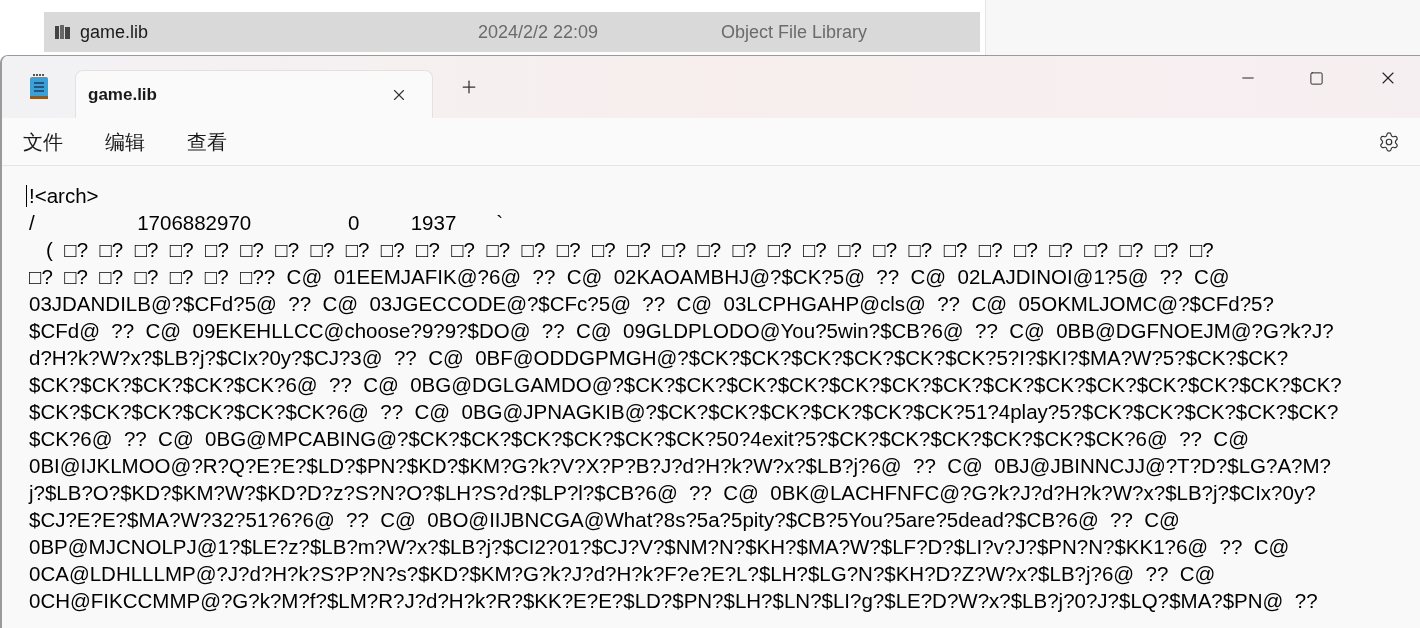 The image size is (1420, 628). What do you see at coordinates (684, 412) in the screenshot?
I see `text-line: $CK?$CK?$CK?$CK?$CK?$CK?6@ ?? C@ 0BG@JPNAGKIB@?$CK?$CK?$CK?$CK?$CK?$CK?51?4play?5?$CK?$CK?$CK?$CK?$CK?` at bounding box center [684, 412].